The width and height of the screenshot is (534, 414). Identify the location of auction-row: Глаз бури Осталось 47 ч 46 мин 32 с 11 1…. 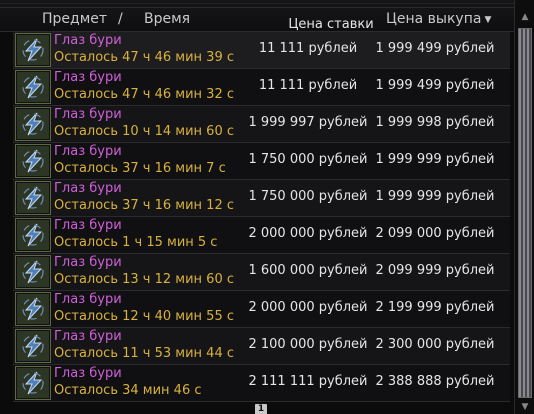
(261, 87).